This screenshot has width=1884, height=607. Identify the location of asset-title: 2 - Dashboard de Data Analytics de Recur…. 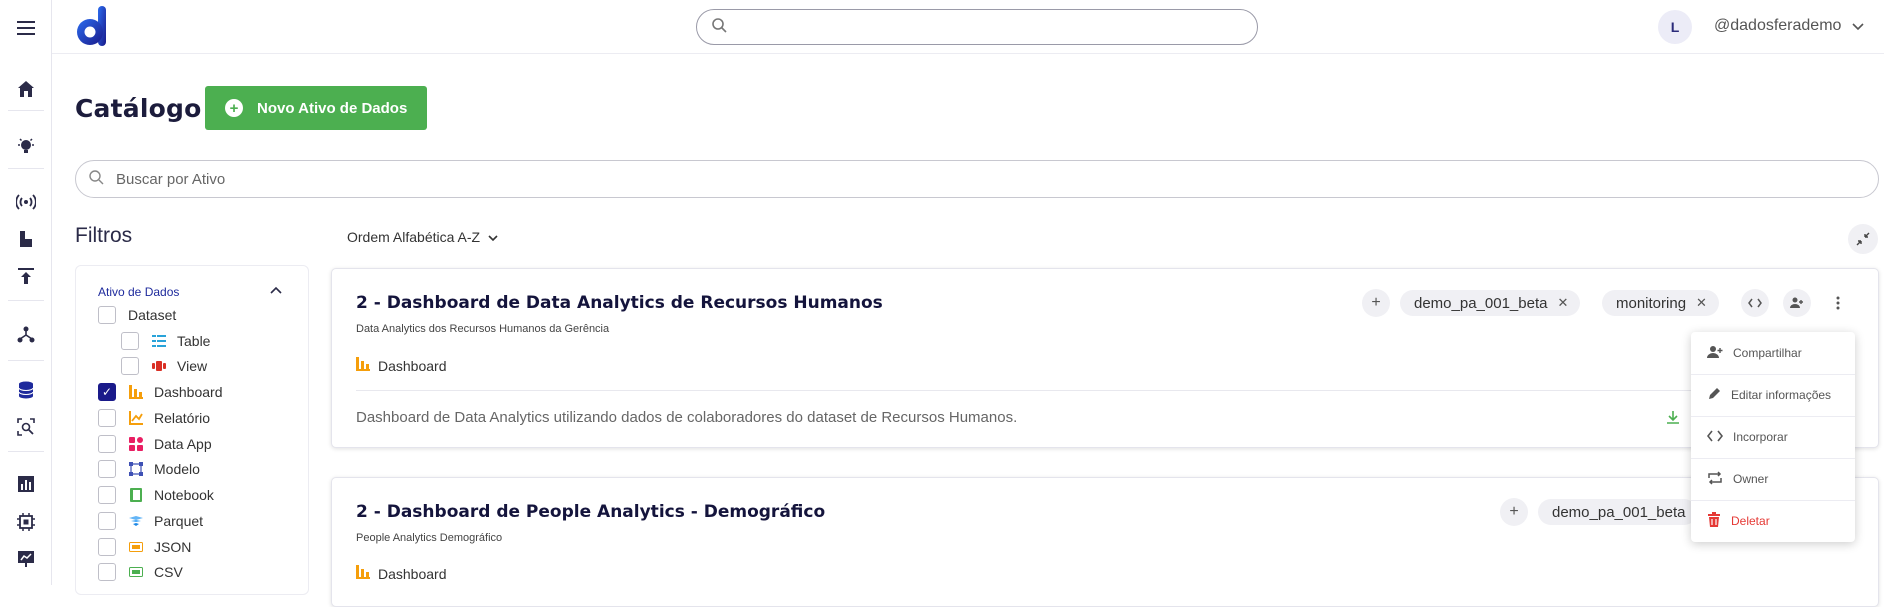
(619, 303).